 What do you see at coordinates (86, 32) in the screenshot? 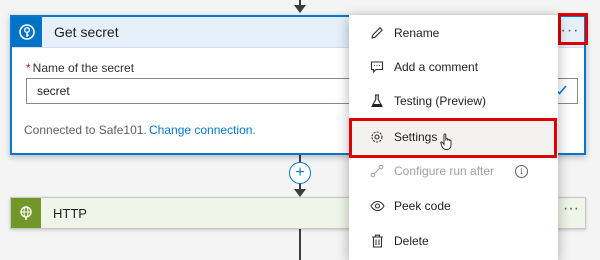
I see `get-secret-title: Get secret` at bounding box center [86, 32].